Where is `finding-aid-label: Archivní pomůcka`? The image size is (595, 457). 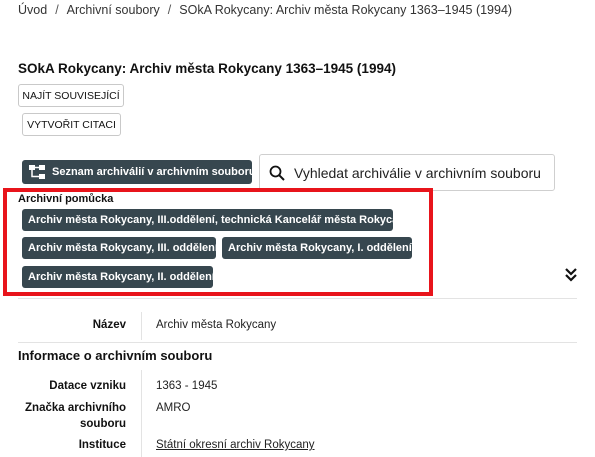
finding-aid-label: Archivní pomůcka is located at coordinates (66, 199).